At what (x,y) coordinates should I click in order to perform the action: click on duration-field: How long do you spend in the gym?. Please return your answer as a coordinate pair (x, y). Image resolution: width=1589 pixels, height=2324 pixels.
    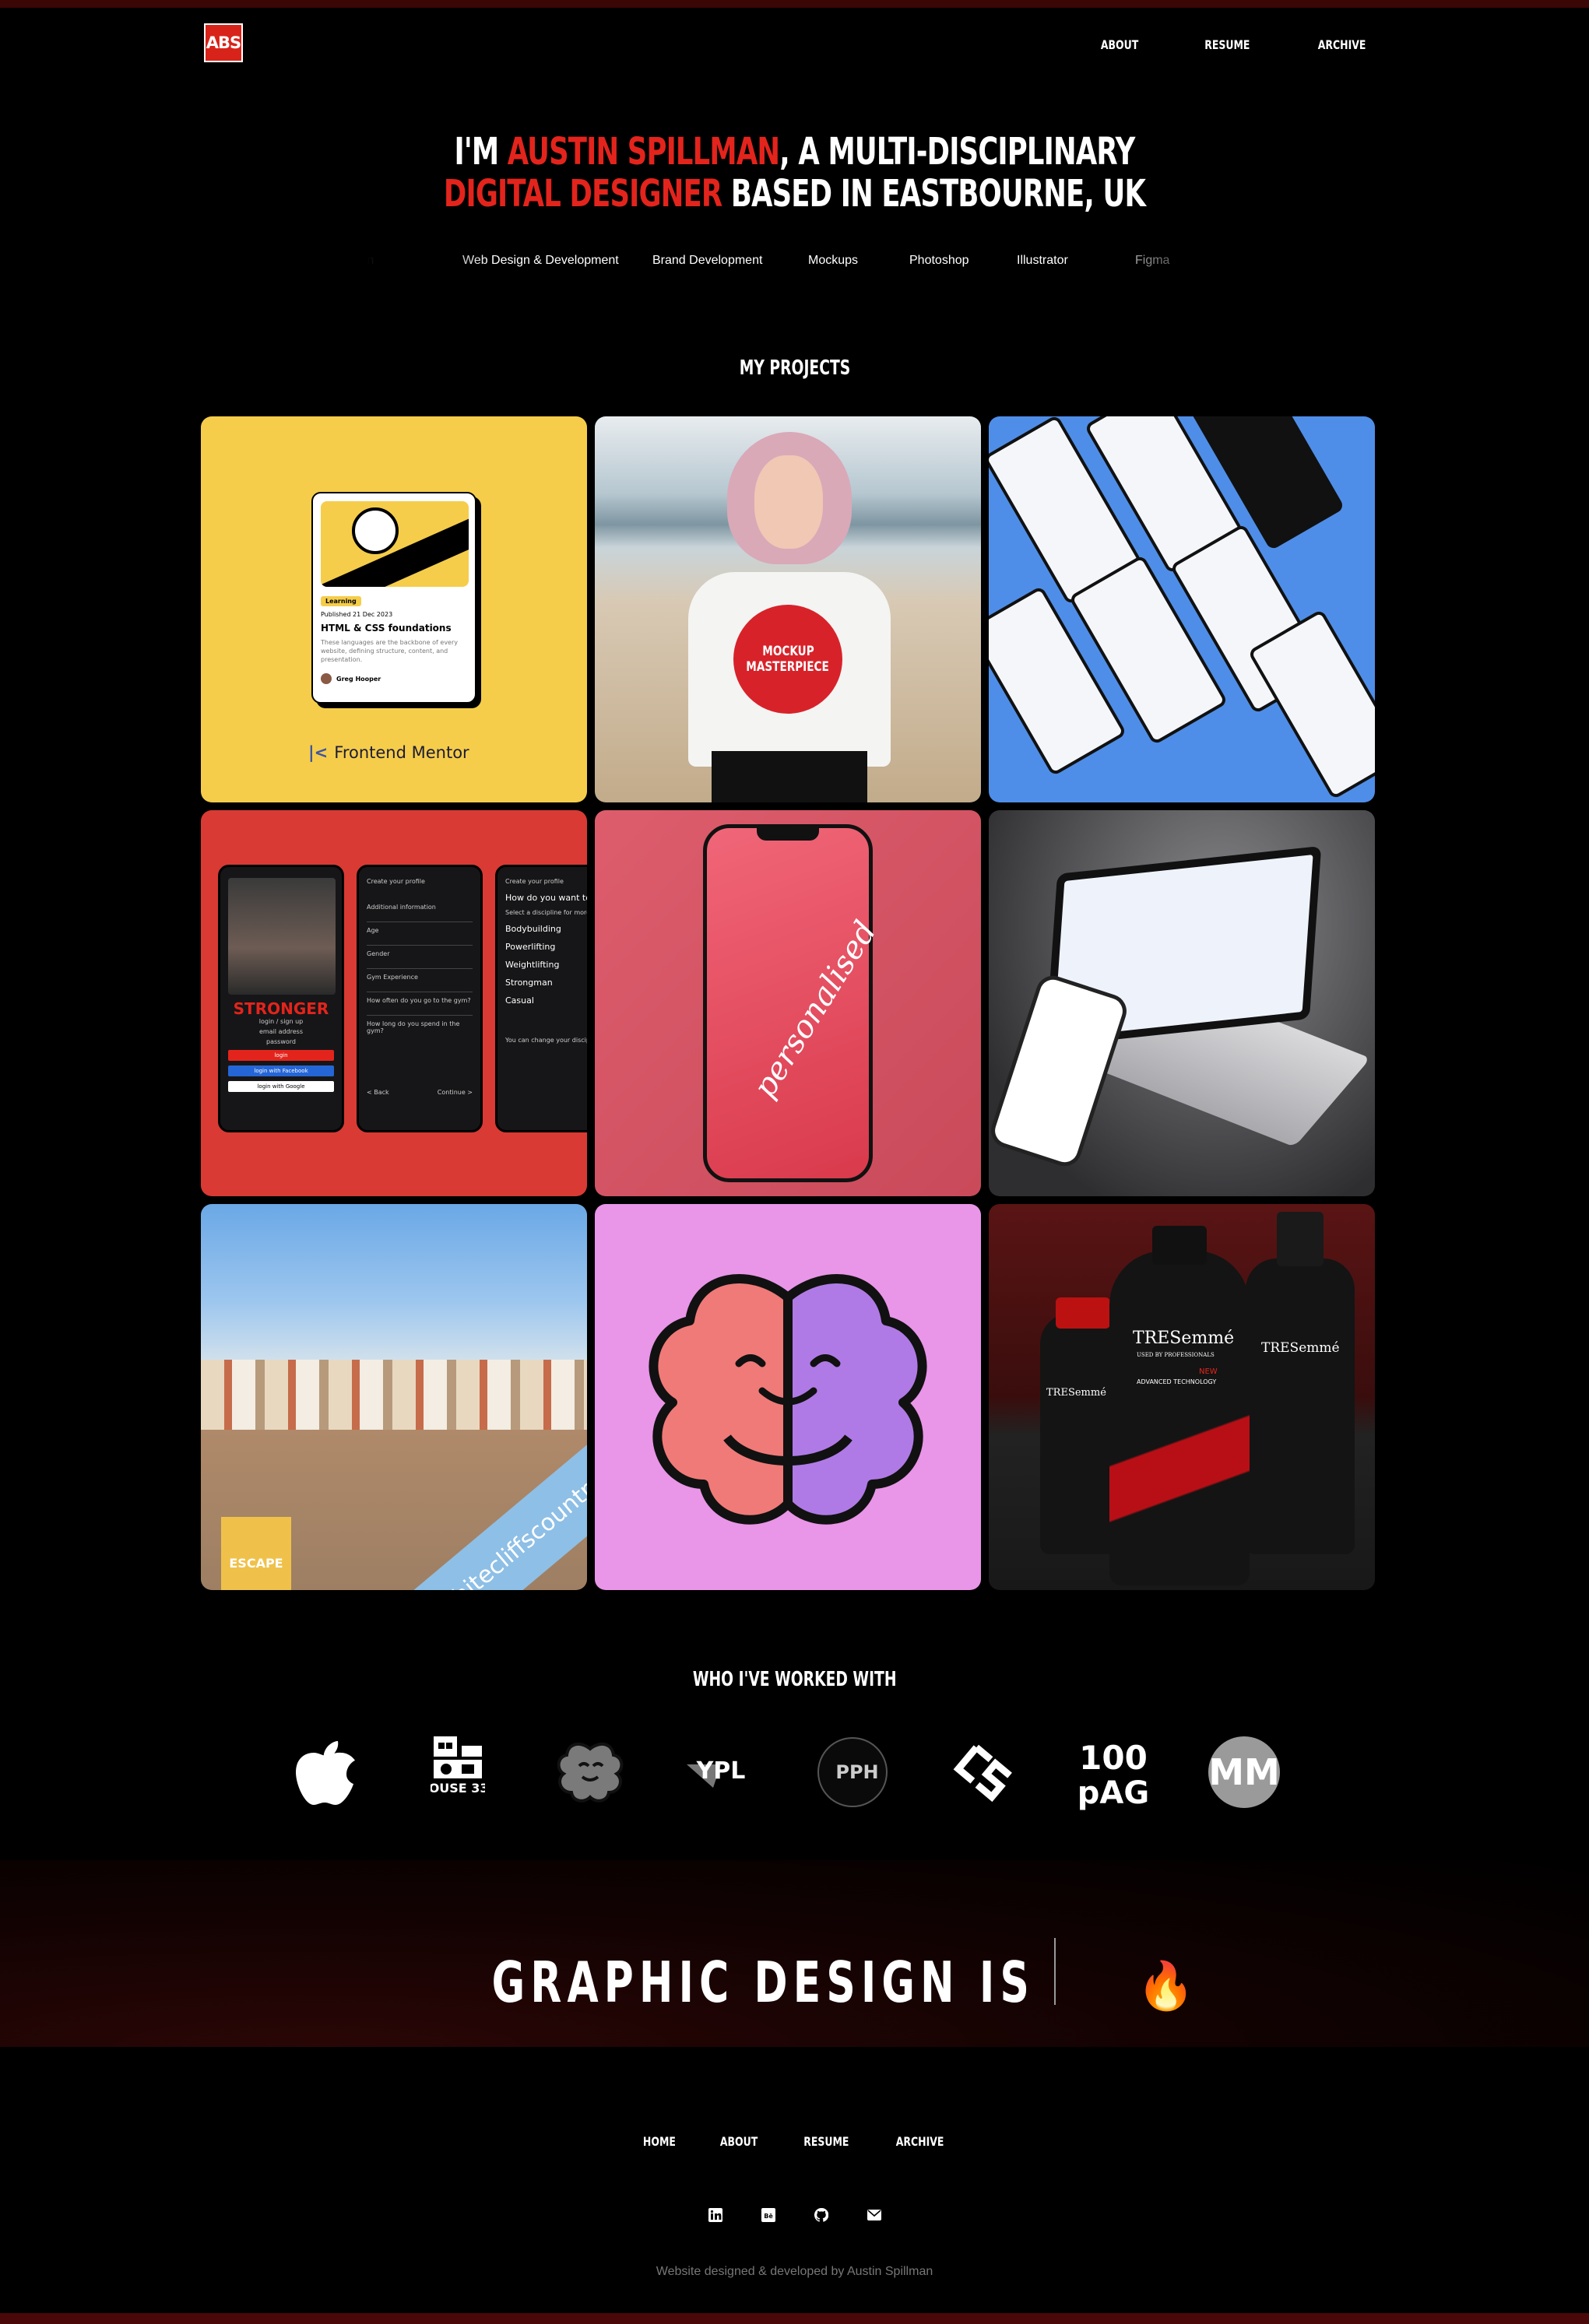
    Looking at the image, I should click on (413, 1027).